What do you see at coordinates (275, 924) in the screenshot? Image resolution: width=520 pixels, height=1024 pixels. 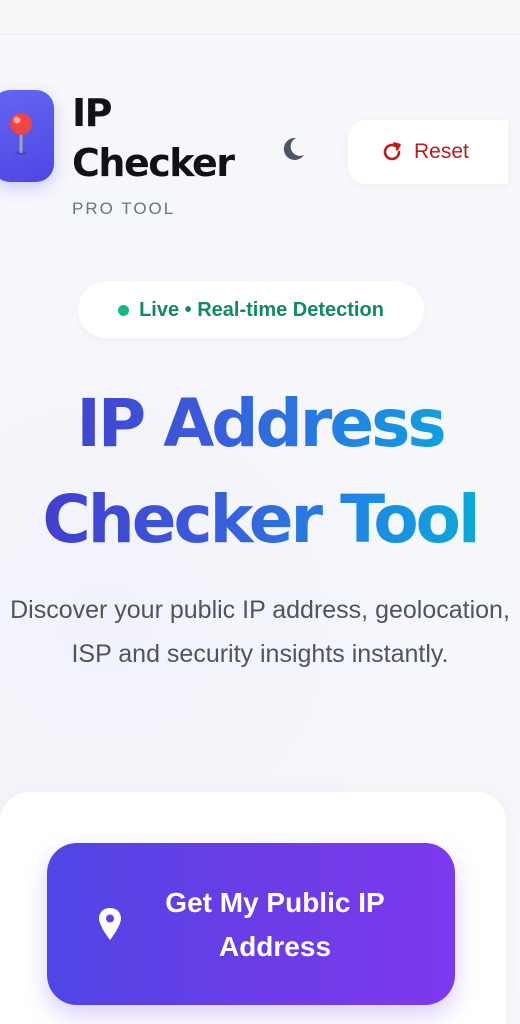 I see `get-public-ip-label: Get My Public IP Address` at bounding box center [275, 924].